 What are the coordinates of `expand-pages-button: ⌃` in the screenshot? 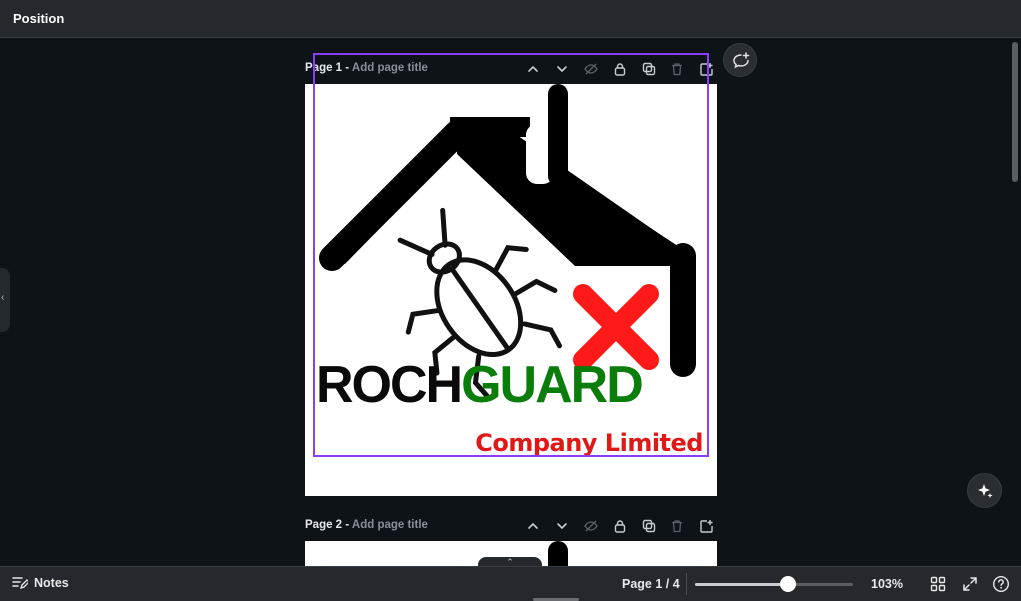 It's located at (510, 561).